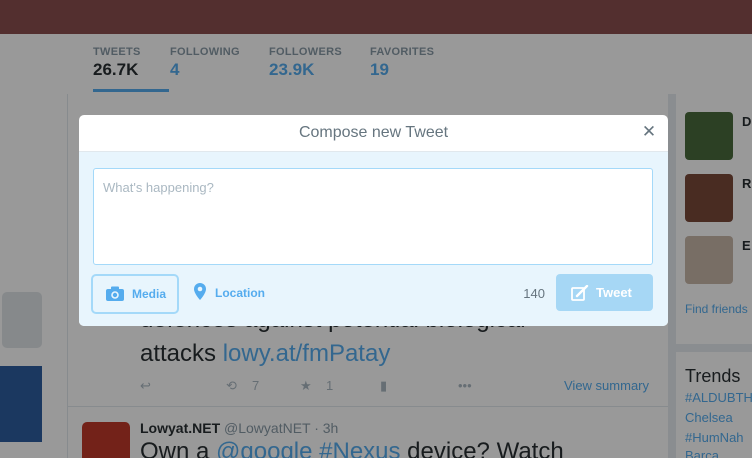 The height and width of the screenshot is (458, 752). Describe the element at coordinates (649, 132) in the screenshot. I see `close-icon: ✕` at that location.